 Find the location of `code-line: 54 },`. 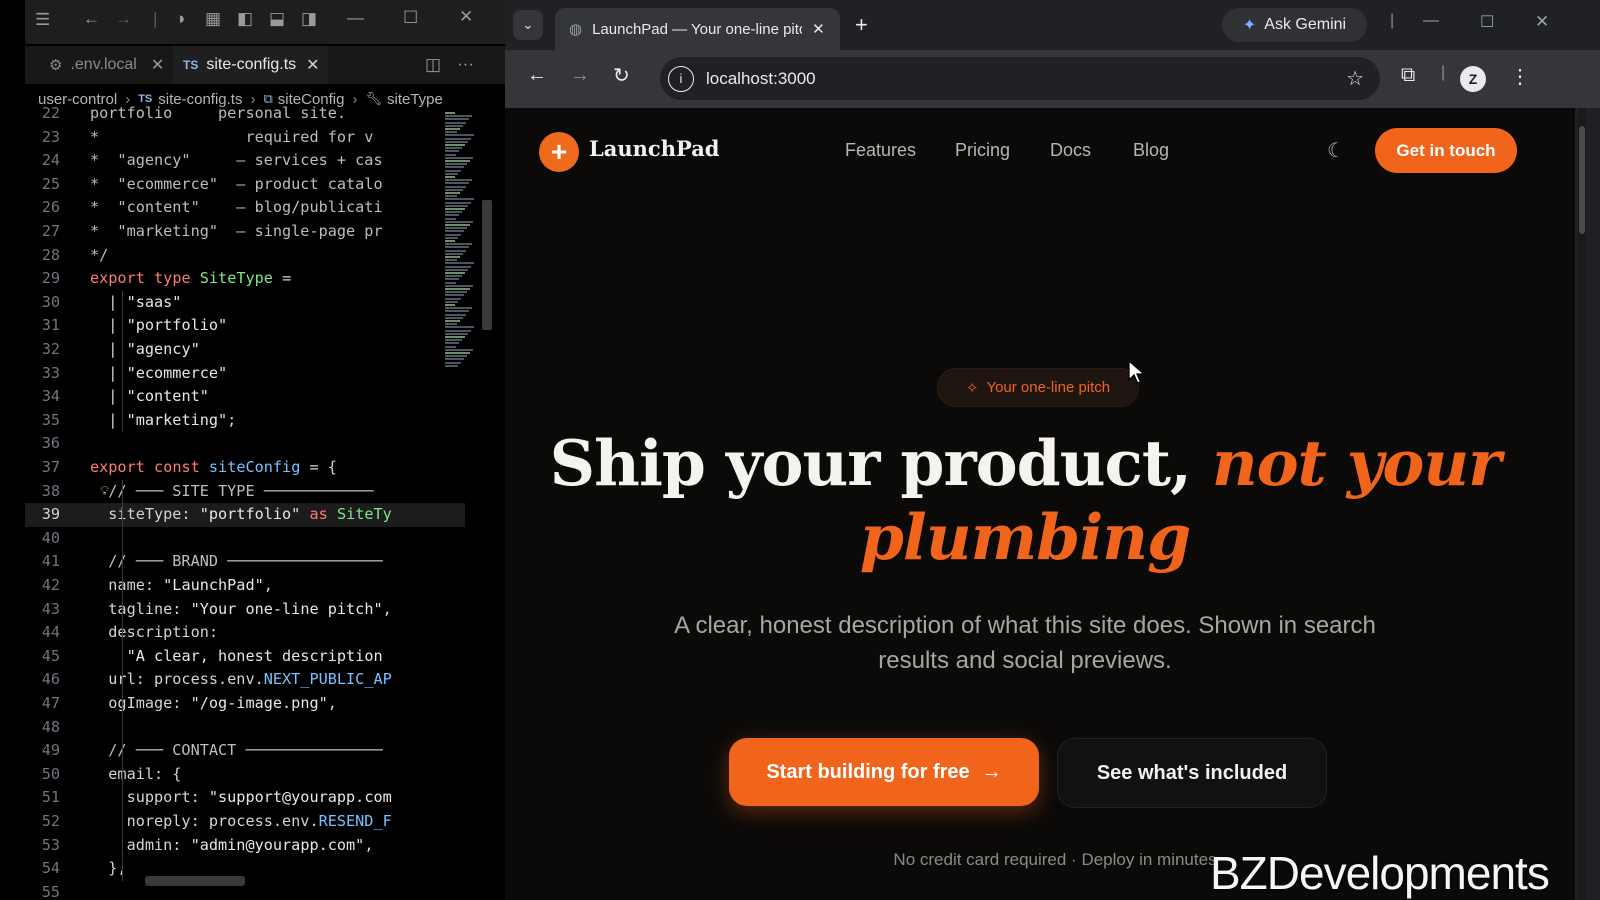

code-line: 54 }, is located at coordinates (245, 869).